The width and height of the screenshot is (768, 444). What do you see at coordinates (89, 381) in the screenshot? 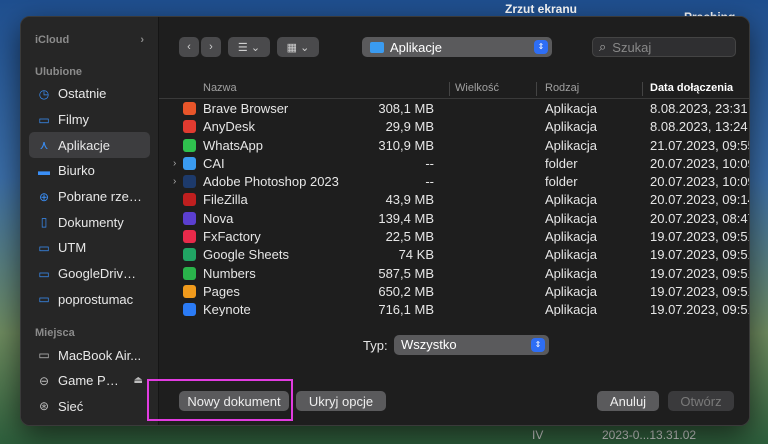
I see `locations-item: ⊖ Game Por... ⏏` at bounding box center [89, 381].